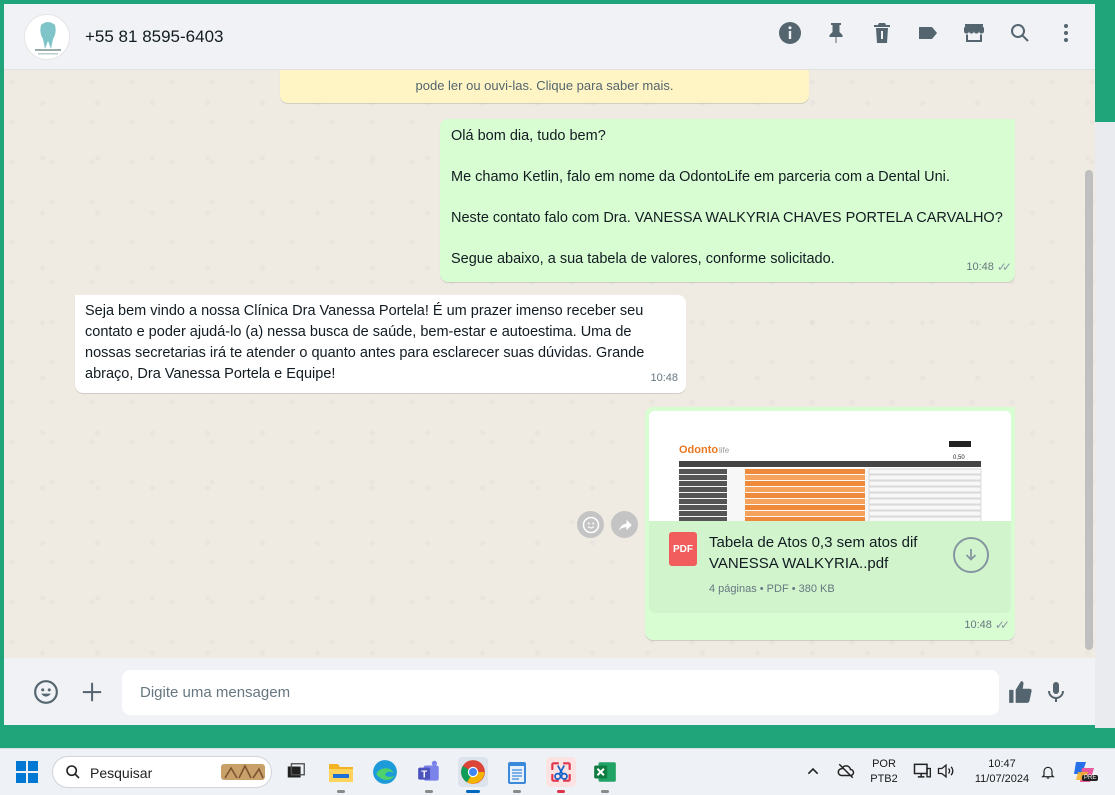 The width and height of the screenshot is (1115, 795). I want to click on file-explorer-icon, so click(341, 775).